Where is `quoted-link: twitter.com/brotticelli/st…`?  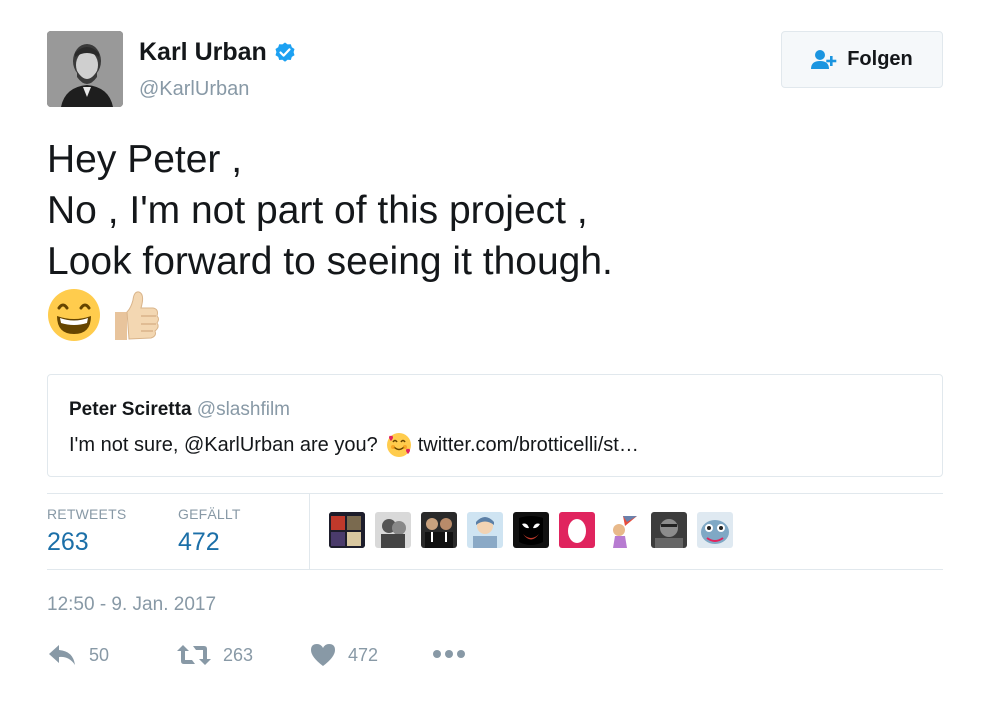
quoted-link: twitter.com/brotticelli/st… is located at coordinates (528, 445).